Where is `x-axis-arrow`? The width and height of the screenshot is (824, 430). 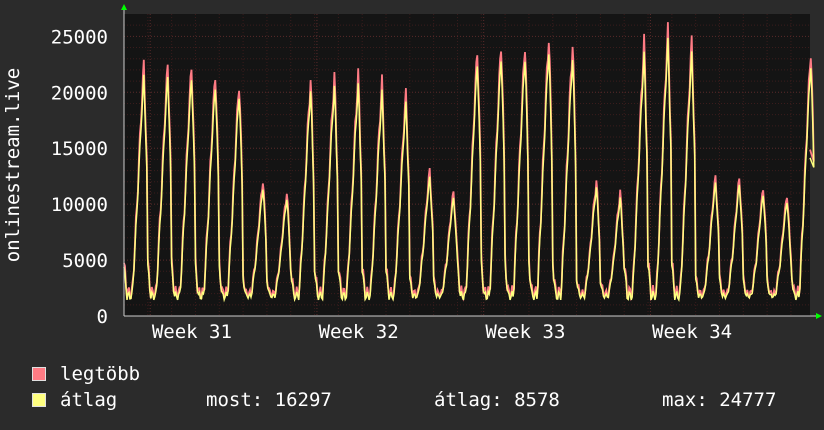 x-axis-arrow is located at coordinates (819, 316).